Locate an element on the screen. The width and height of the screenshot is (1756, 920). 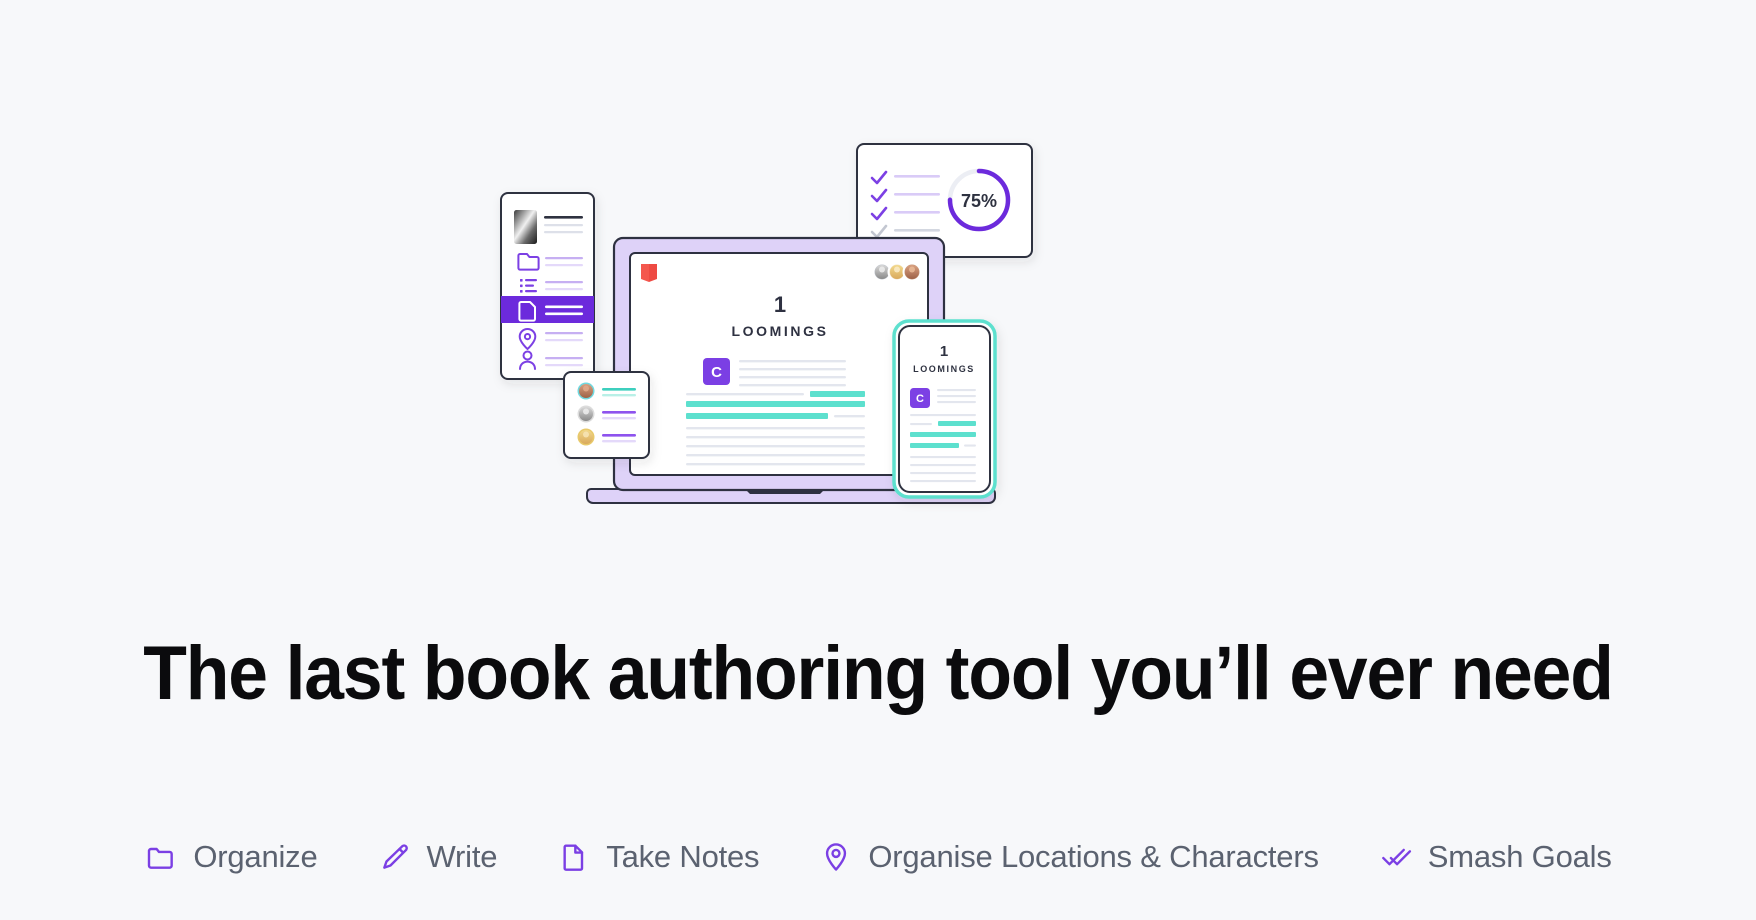
progress-percent-label: 75% is located at coordinates (979, 201).